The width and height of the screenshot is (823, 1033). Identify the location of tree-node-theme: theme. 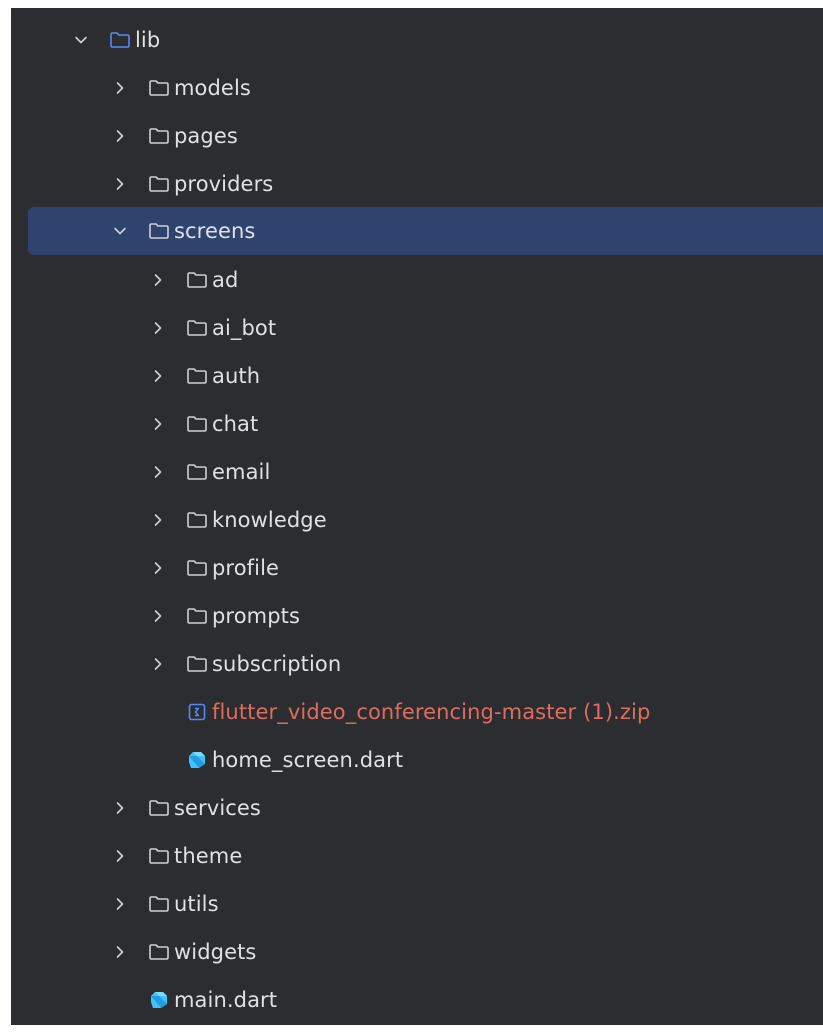
(126, 856).